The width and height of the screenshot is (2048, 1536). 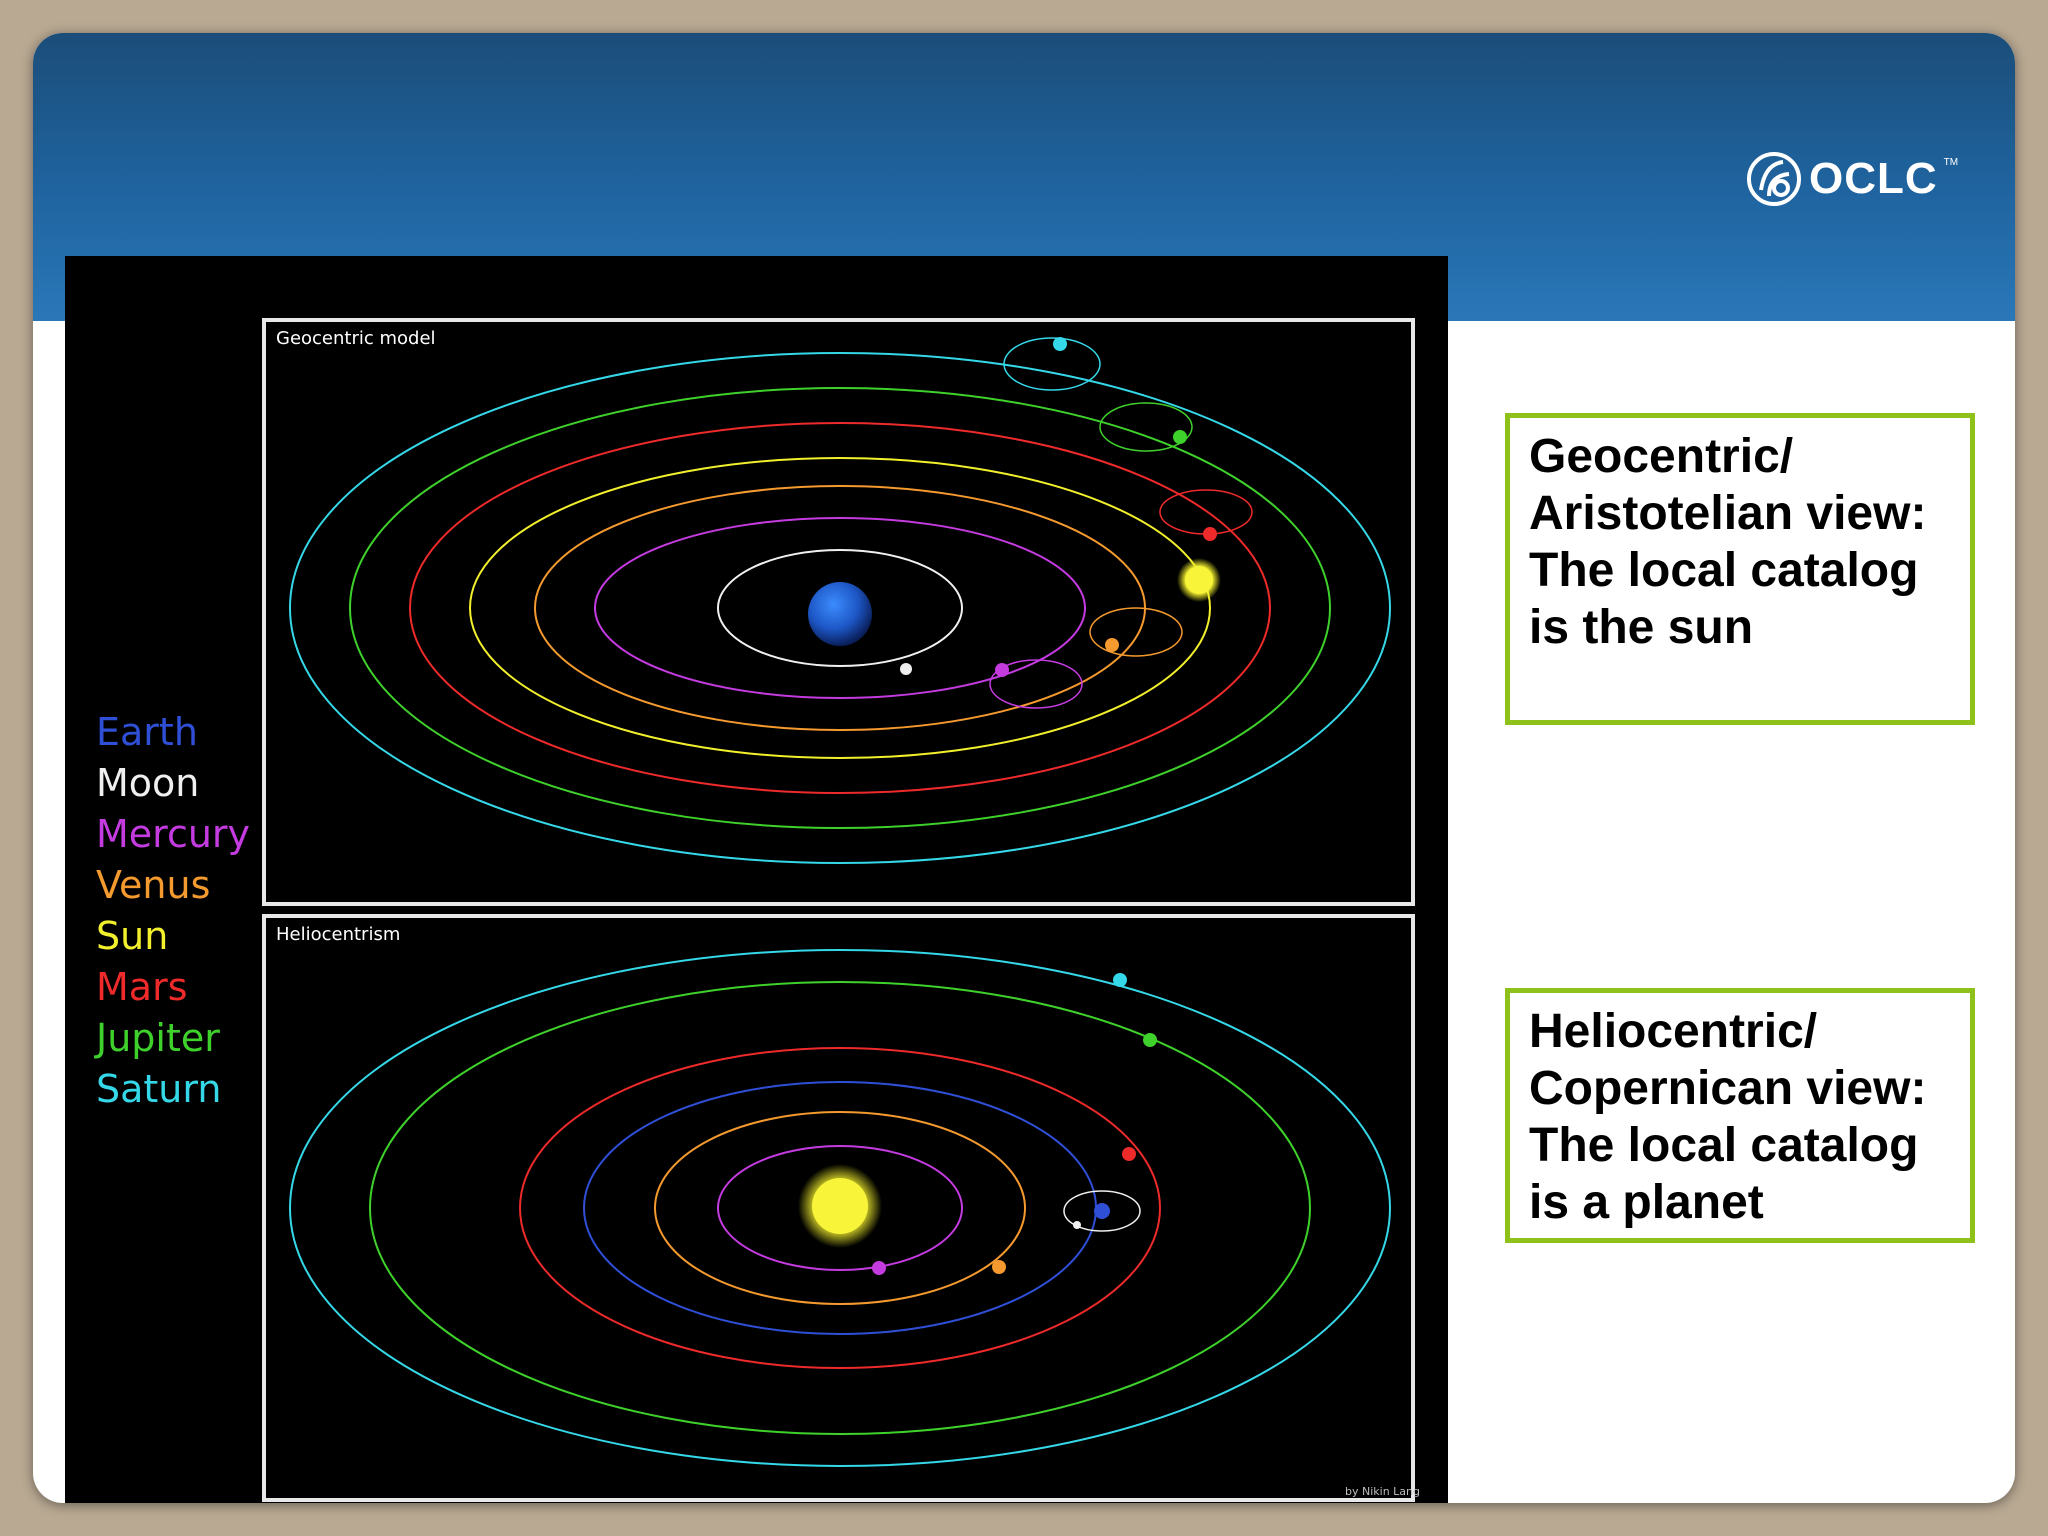 What do you see at coordinates (148, 783) in the screenshot?
I see `legend-item-moon: Moon` at bounding box center [148, 783].